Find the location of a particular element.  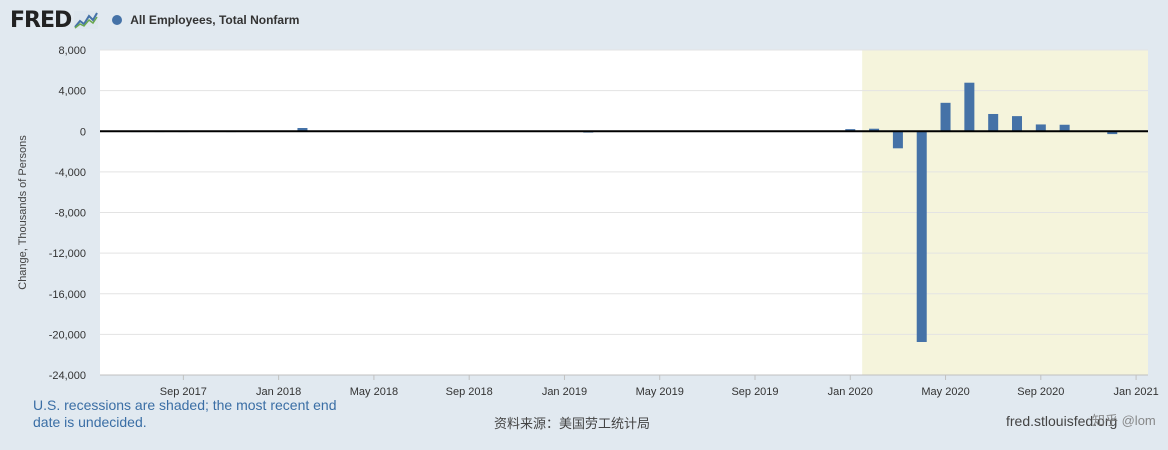

x-tick-label: Sep 2018 is located at coordinates (469, 392).